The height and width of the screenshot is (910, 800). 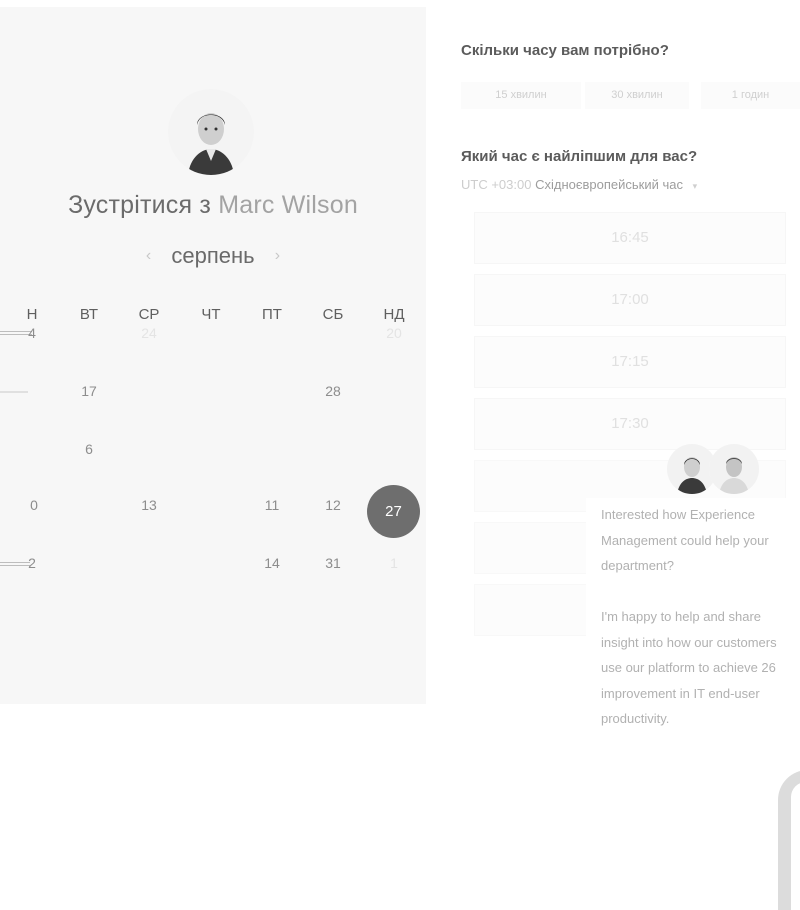 What do you see at coordinates (333, 505) in the screenshot?
I see `calendar-day: 12` at bounding box center [333, 505].